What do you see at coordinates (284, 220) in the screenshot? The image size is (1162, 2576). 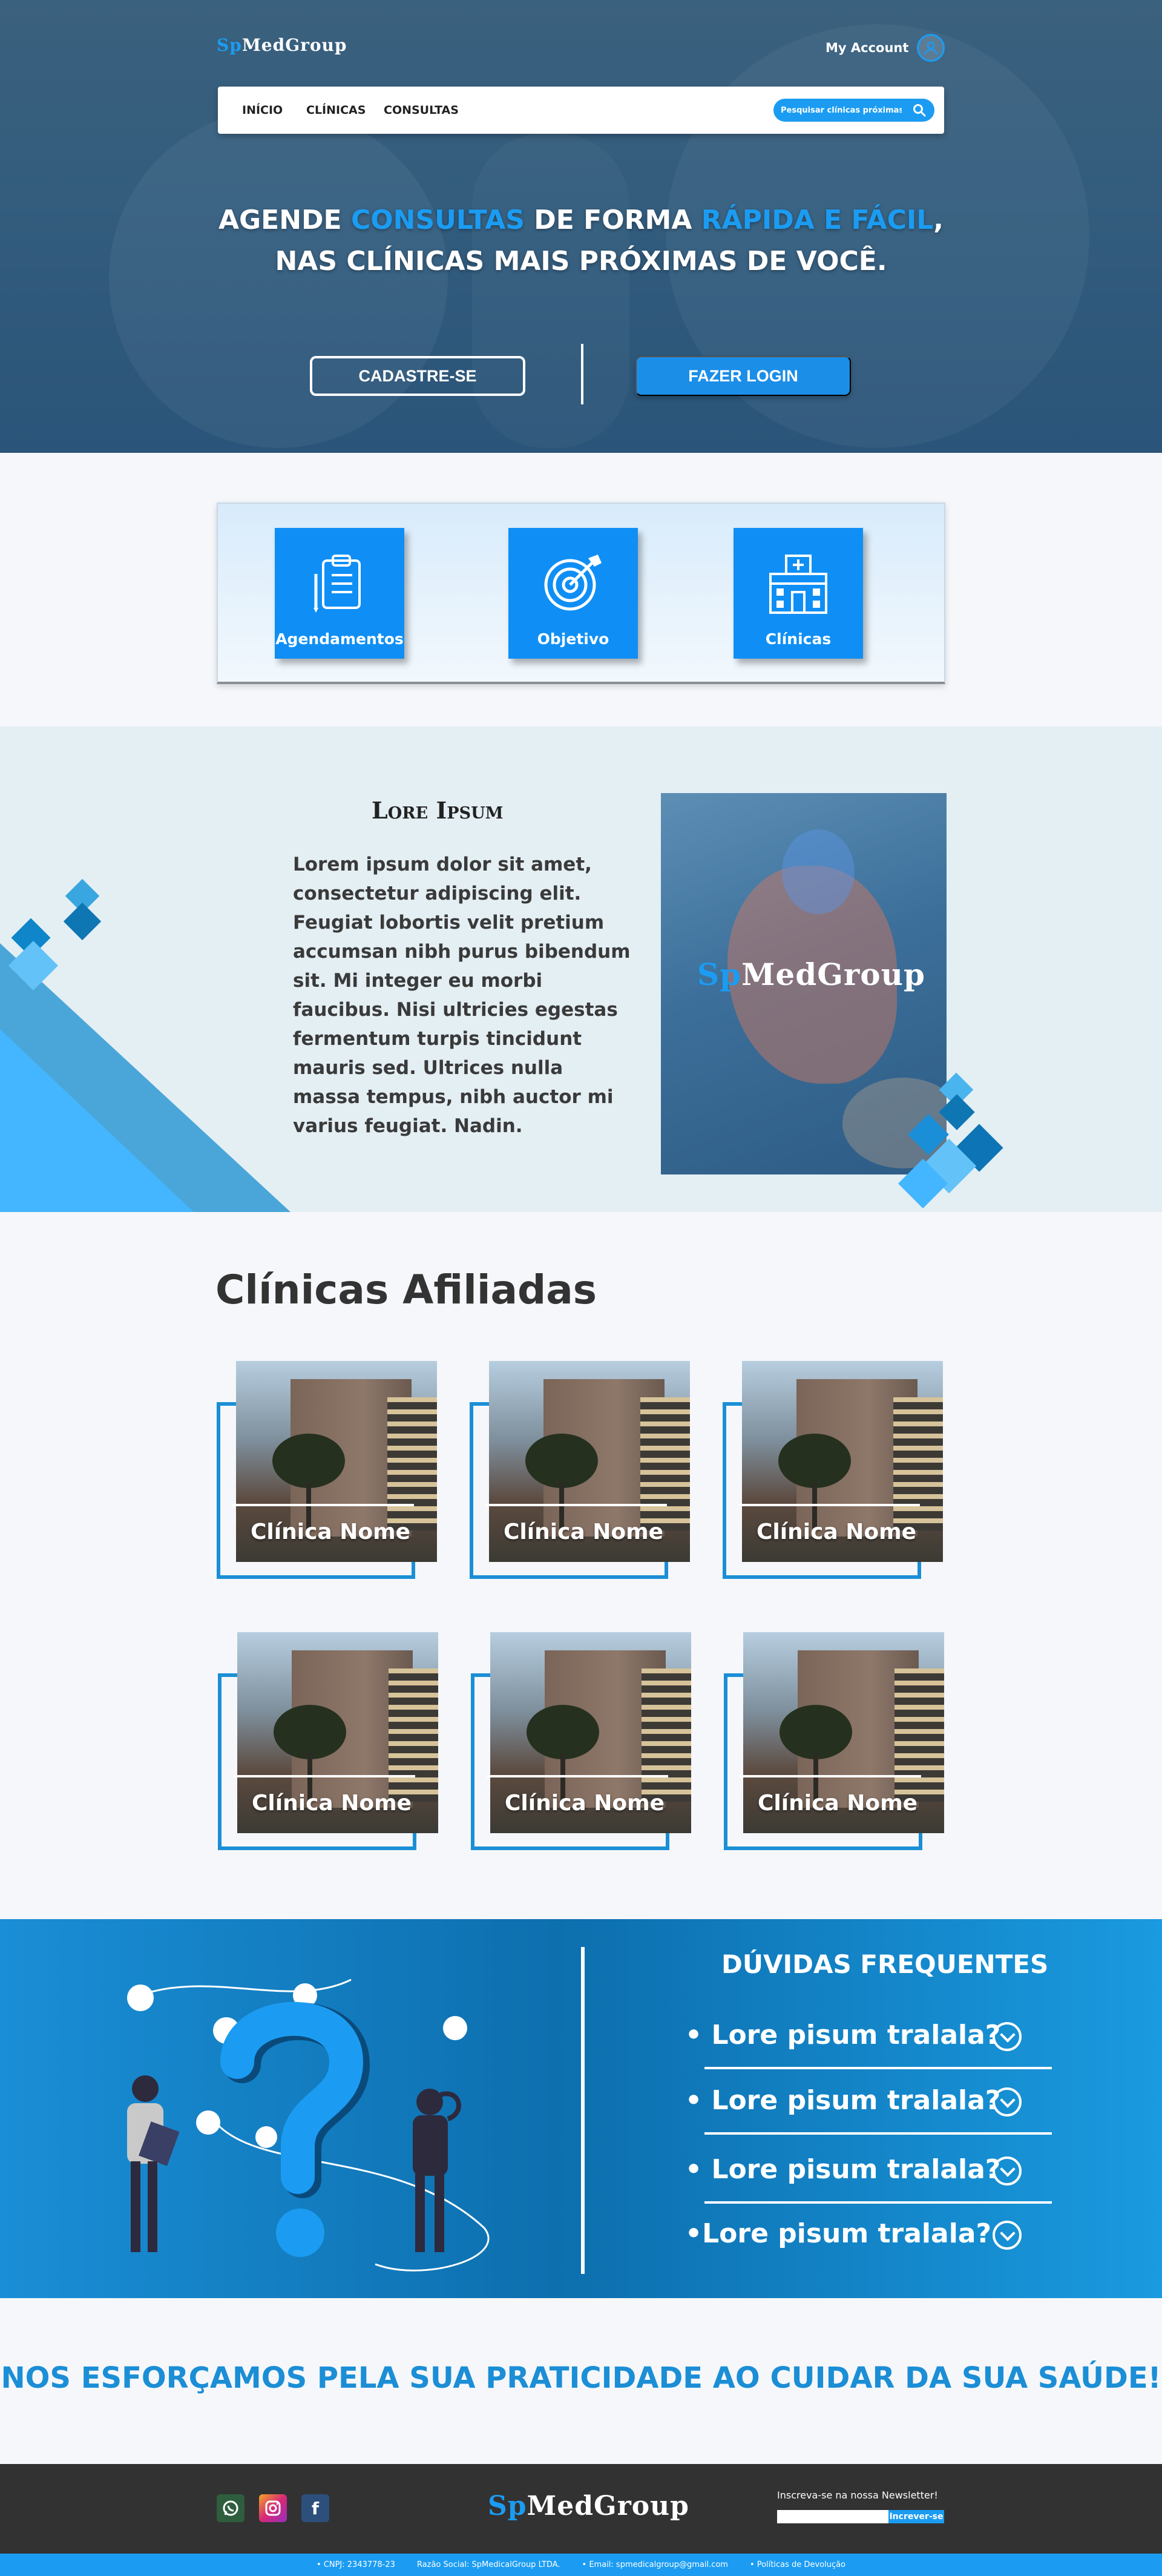 I see `headline-text: AGENDE` at bounding box center [284, 220].